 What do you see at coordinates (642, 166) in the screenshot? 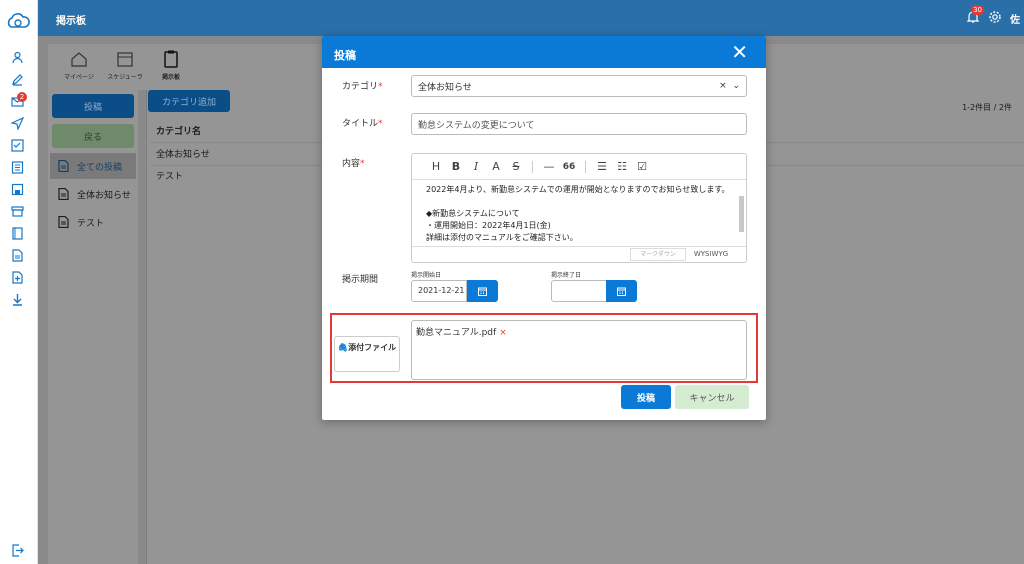
I see `task-list-icon: ☑` at bounding box center [642, 166].